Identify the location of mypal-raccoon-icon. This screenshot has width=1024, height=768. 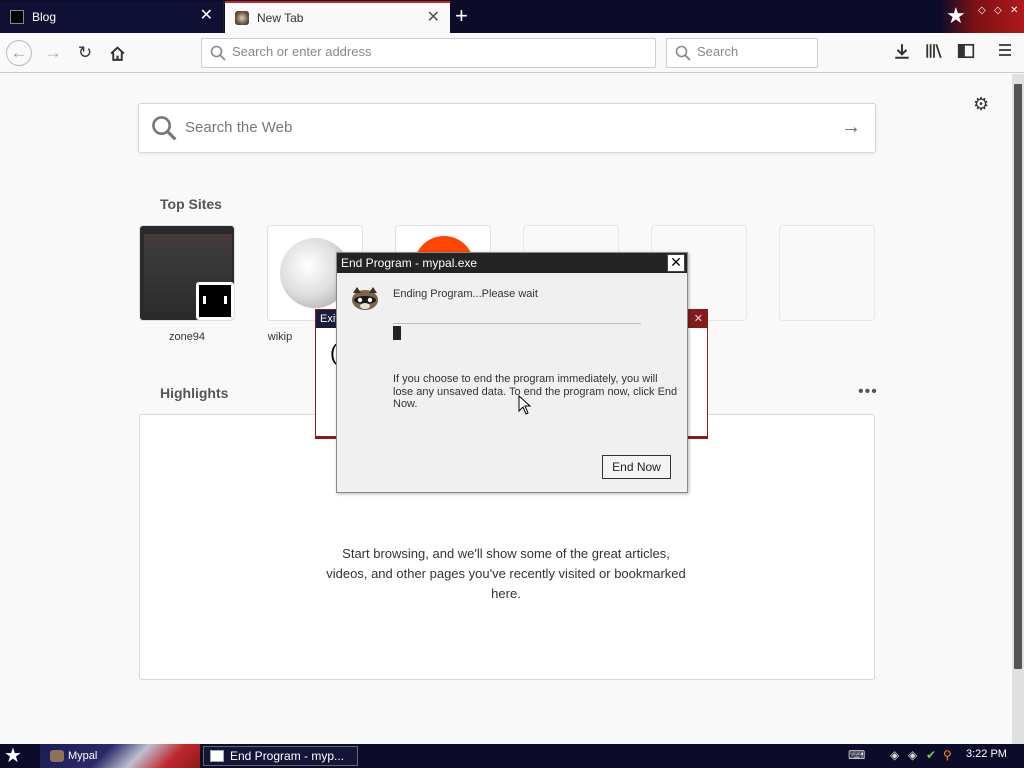
(365, 298).